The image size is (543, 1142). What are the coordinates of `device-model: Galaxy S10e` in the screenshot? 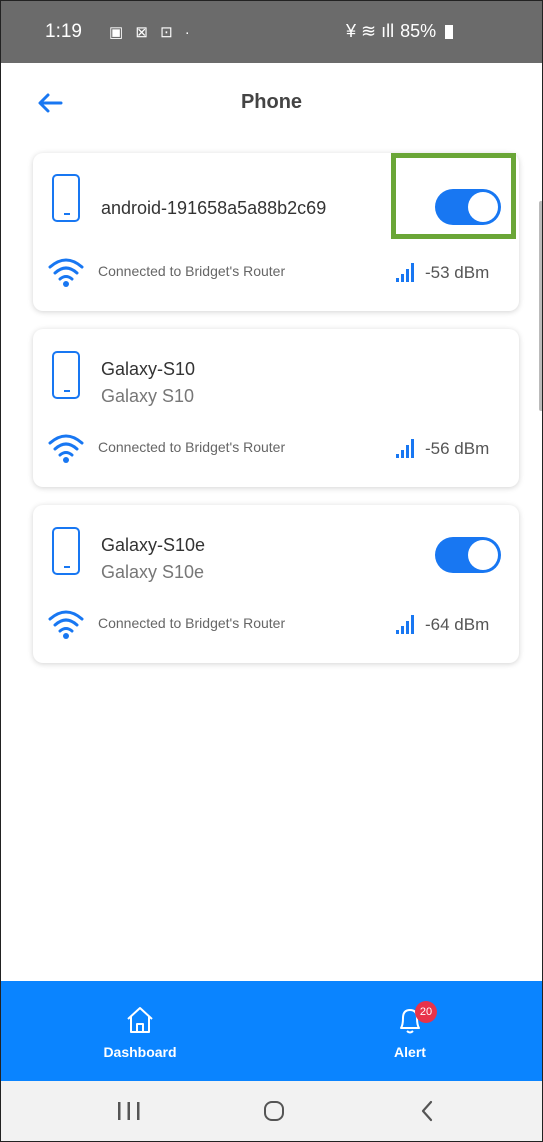 It's located at (153, 572).